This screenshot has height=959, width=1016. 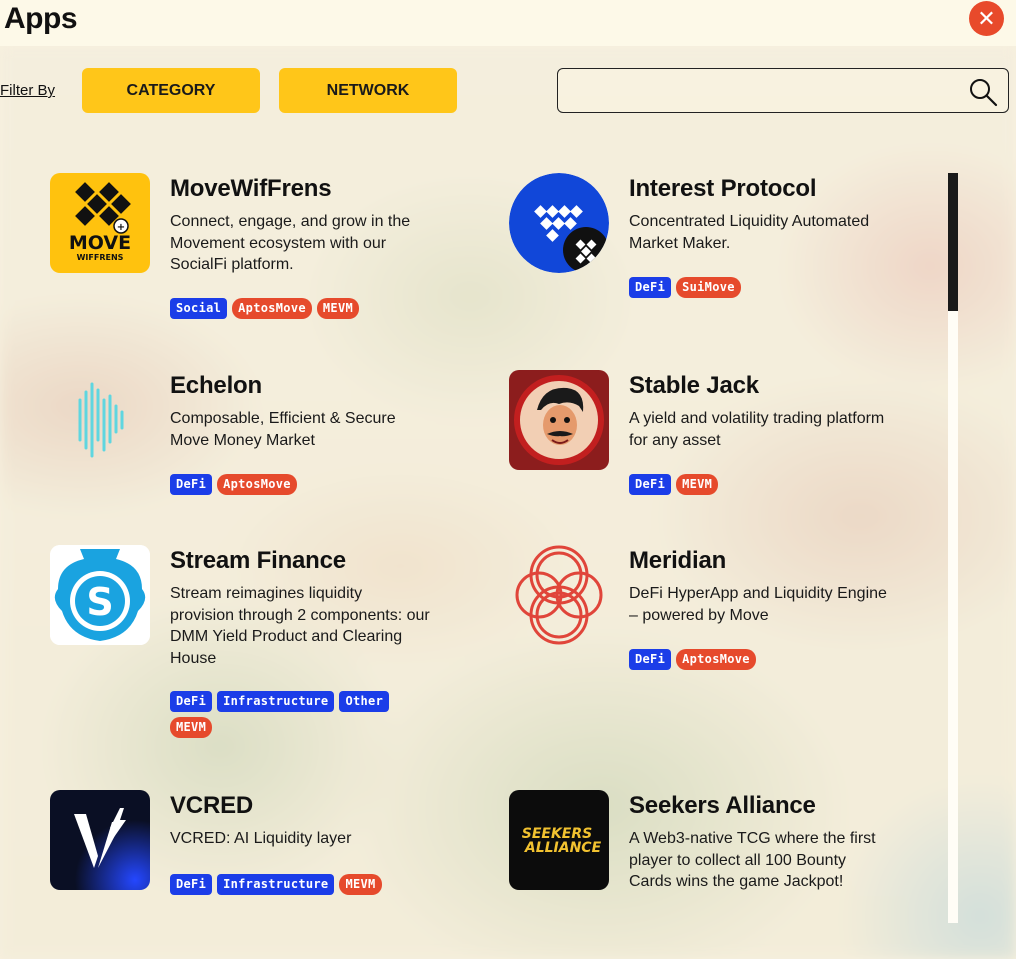 I want to click on category-filter-button: CATEGORY, so click(x=171, y=90).